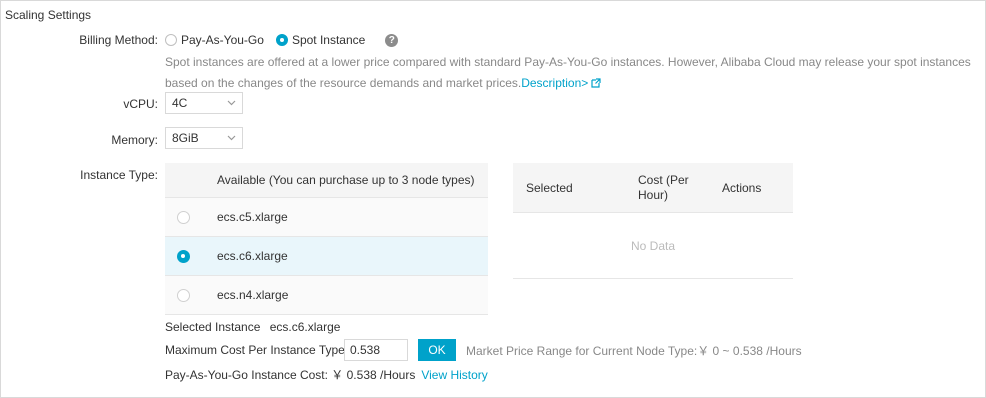  Describe the element at coordinates (253, 295) in the screenshot. I see `instance-name: ecs.n4.xlarge` at that location.